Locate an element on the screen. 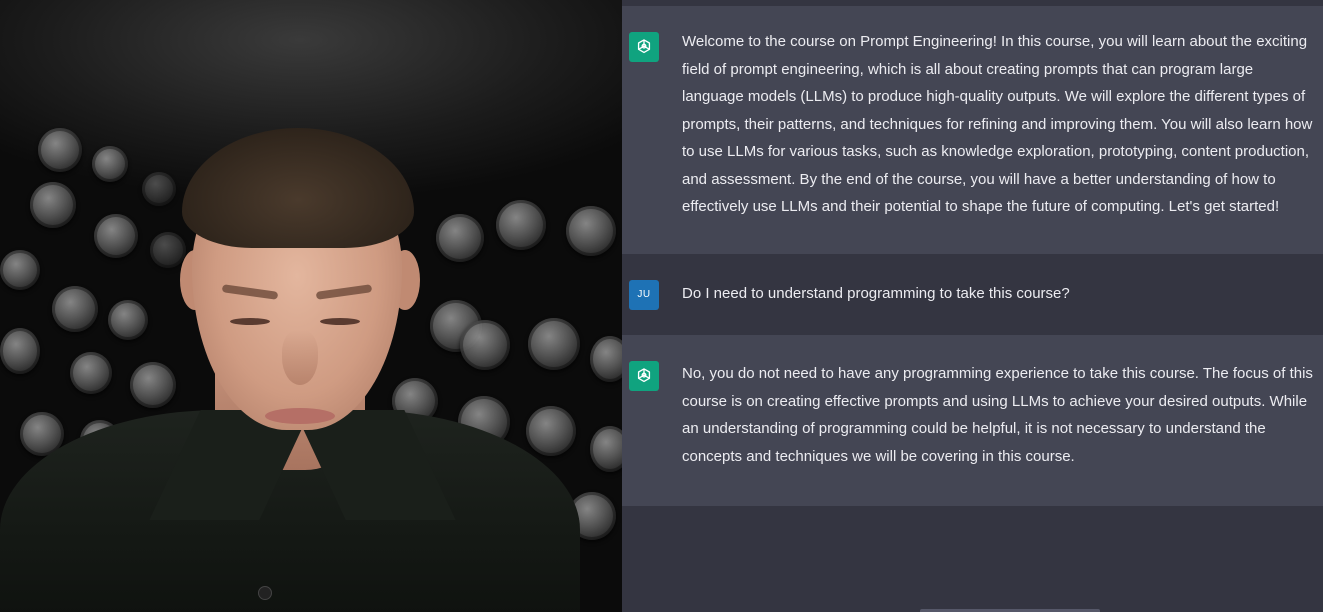 Image resolution: width=1323 pixels, height=612 pixels. user-avatar: JU is located at coordinates (644, 294).